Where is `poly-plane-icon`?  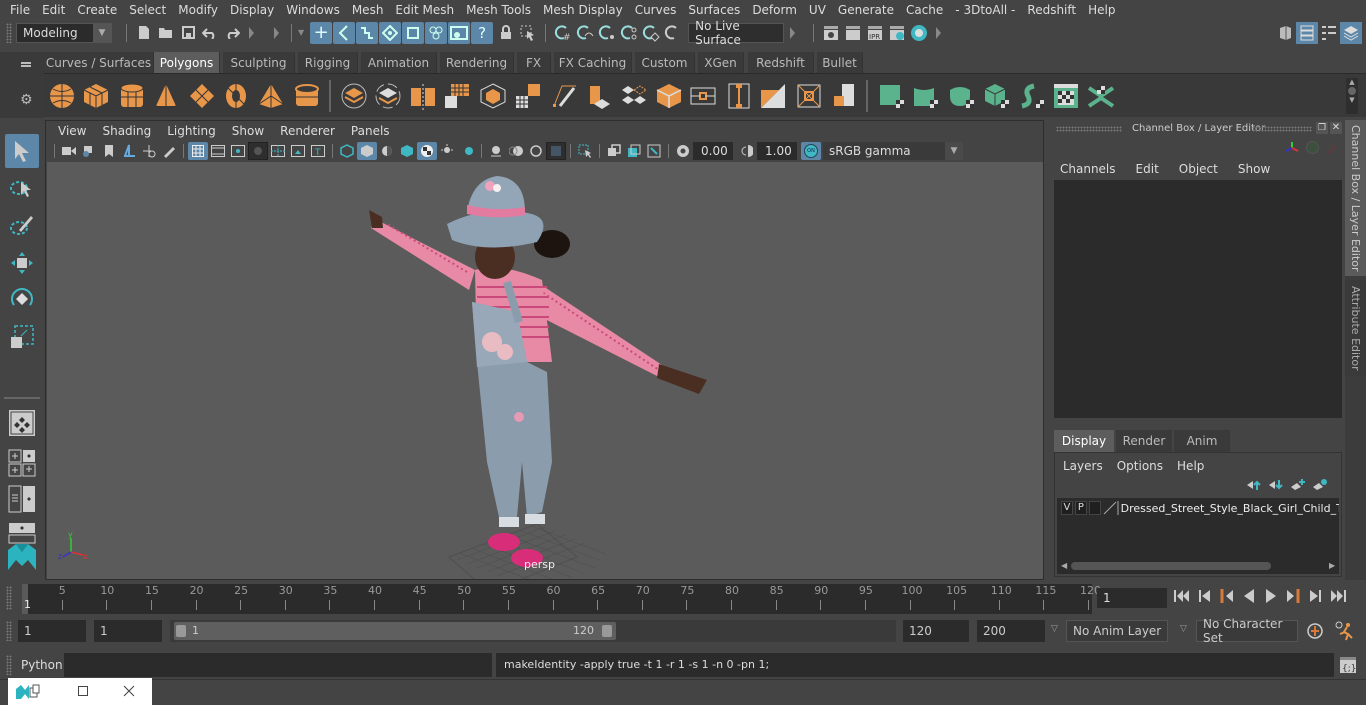 poly-plane-icon is located at coordinates (202, 96).